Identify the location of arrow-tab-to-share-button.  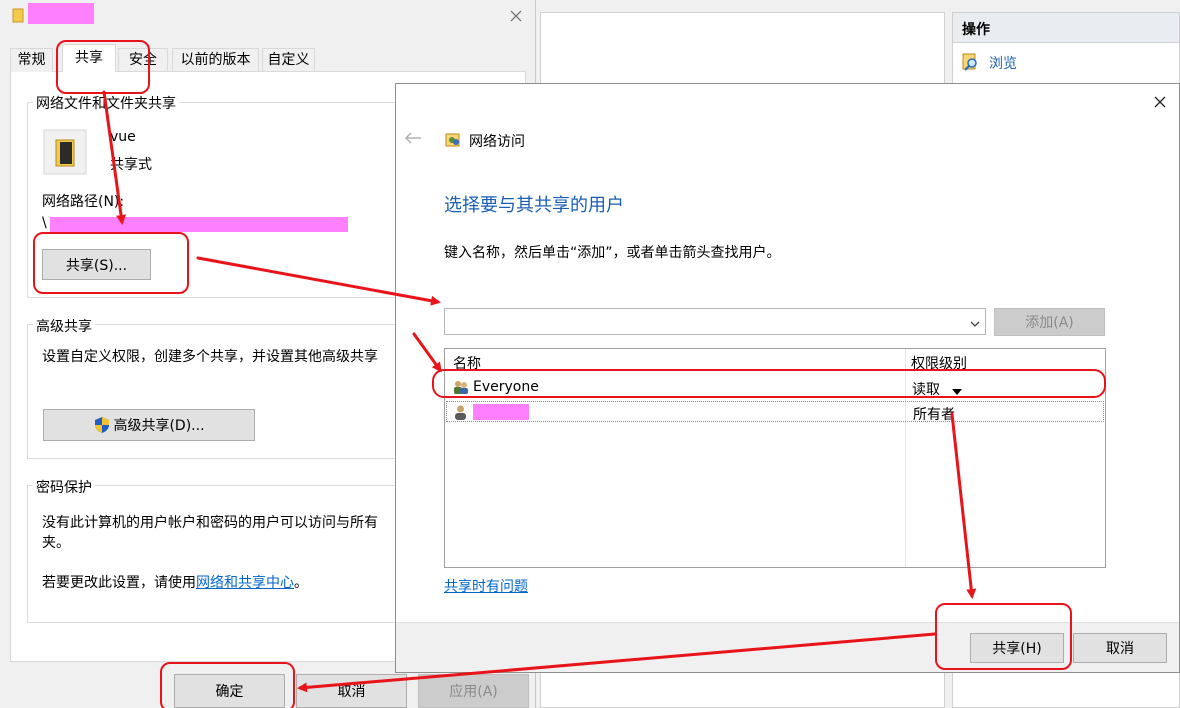
(114, 157).